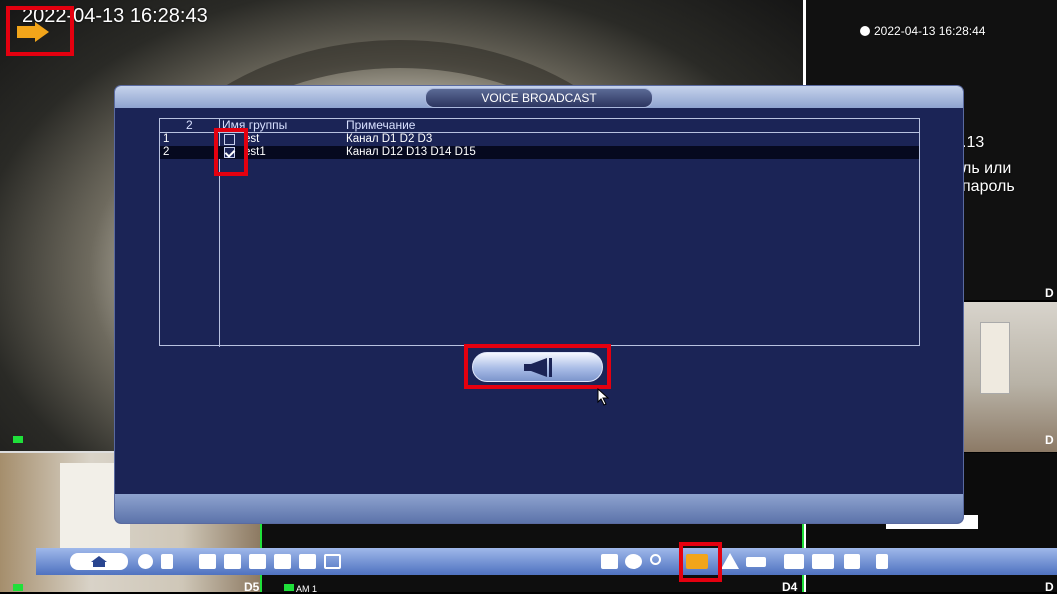 Image resolution: width=1057 pixels, height=594 pixels. I want to click on layout-8-icon, so click(282, 561).